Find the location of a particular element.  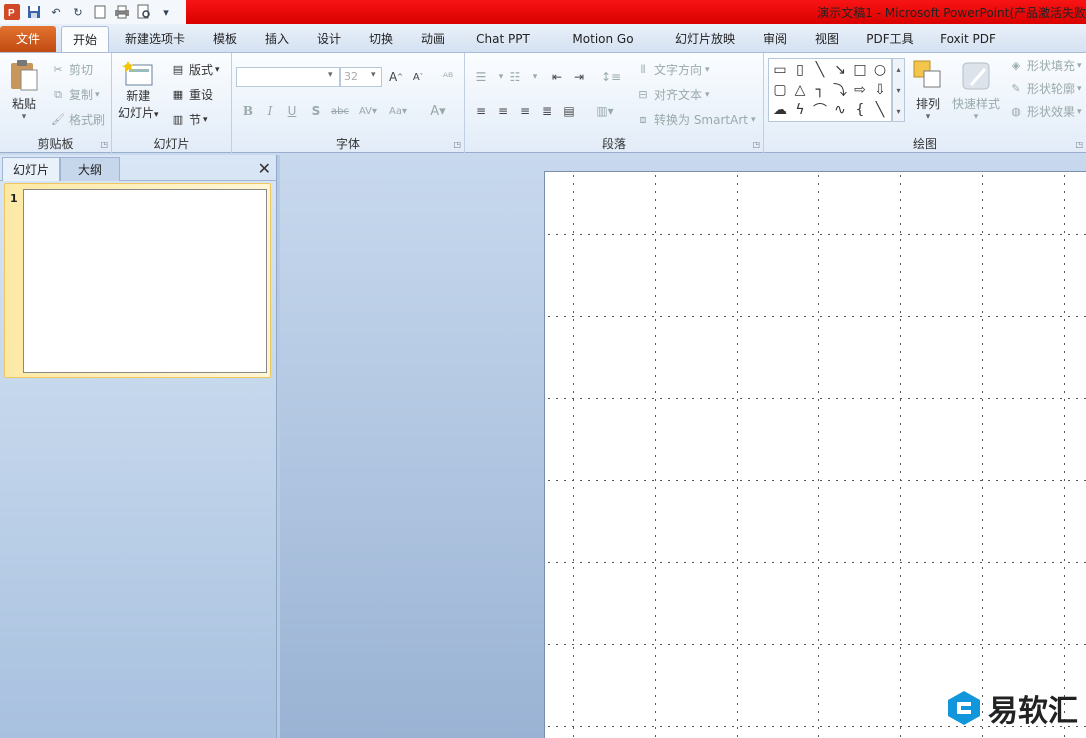

vertical-textbox-shape-icon: ▯ is located at coordinates (800, 70).